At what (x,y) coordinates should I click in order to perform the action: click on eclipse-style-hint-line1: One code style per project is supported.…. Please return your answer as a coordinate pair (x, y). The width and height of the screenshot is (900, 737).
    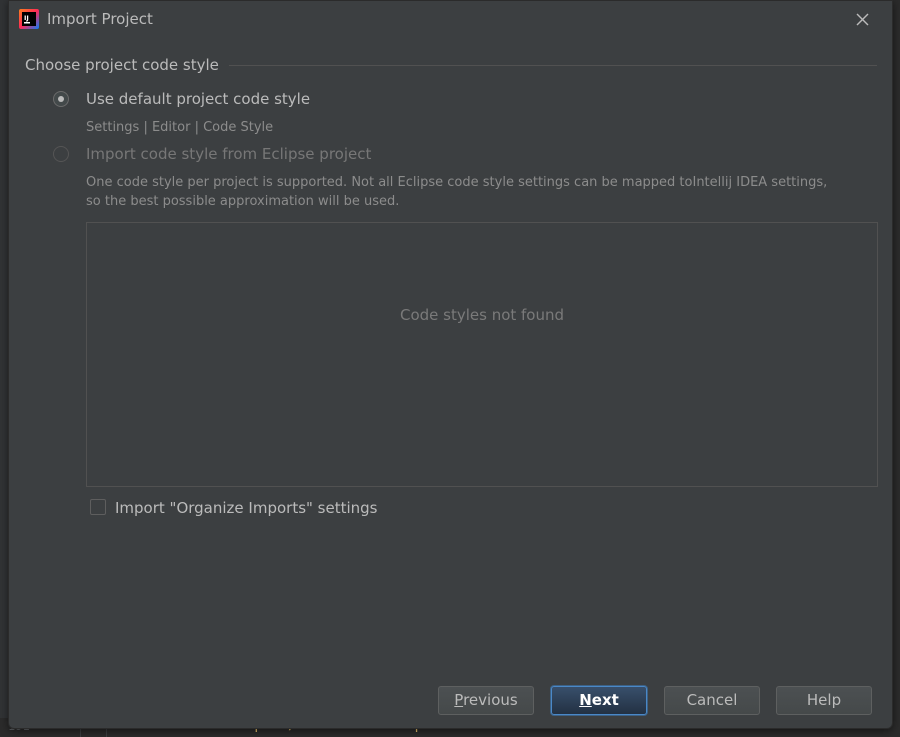
    Looking at the image, I should click on (457, 182).